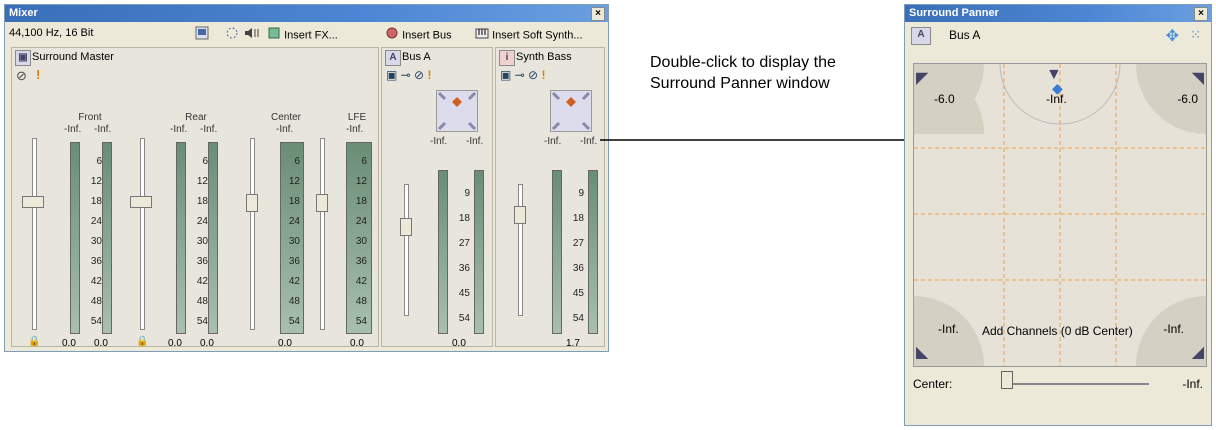 The image size is (1216, 430). I want to click on front-center-level: -Inf., so click(1056, 99).